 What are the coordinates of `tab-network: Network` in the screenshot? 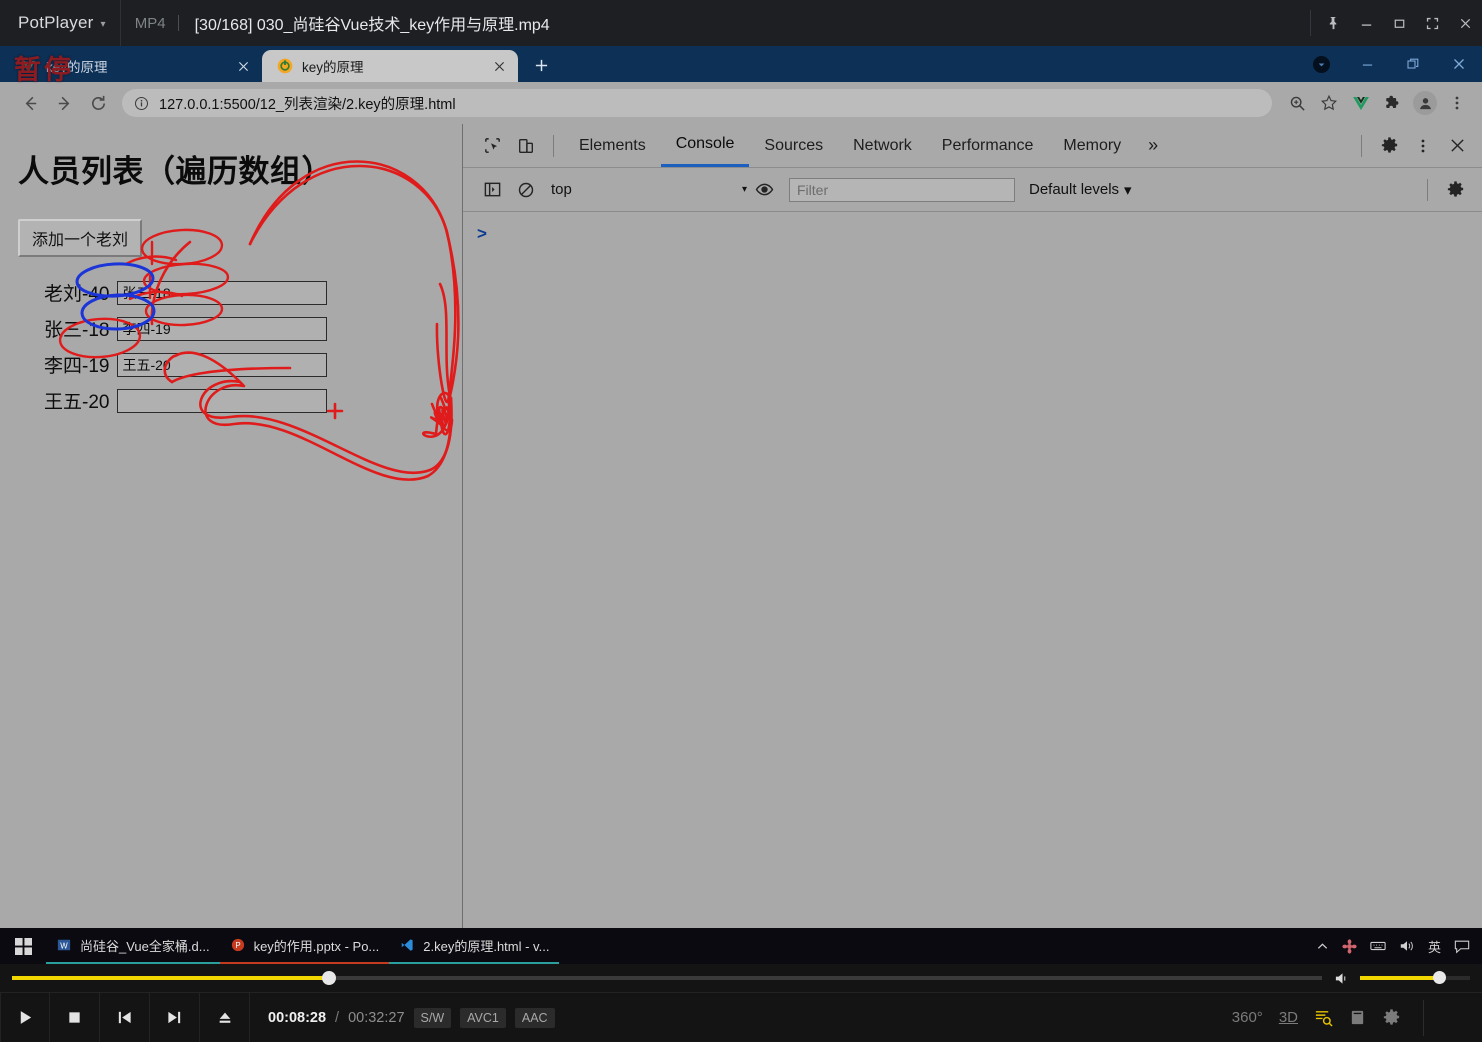 It's located at (882, 145).